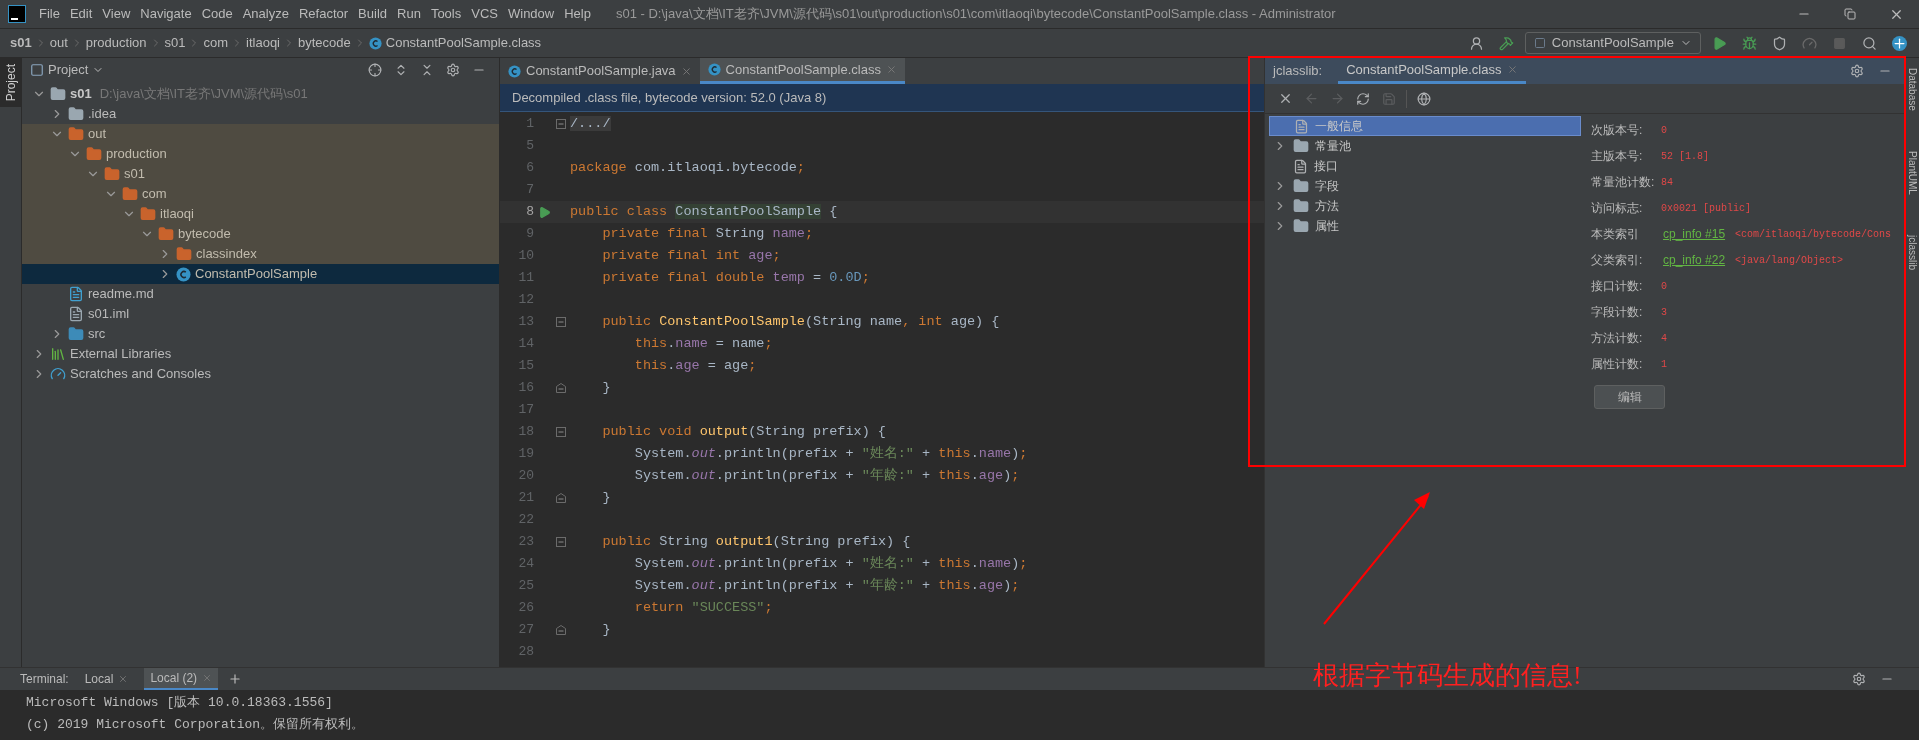  What do you see at coordinates (216, 43) in the screenshot?
I see `breadcrumb-item: com` at bounding box center [216, 43].